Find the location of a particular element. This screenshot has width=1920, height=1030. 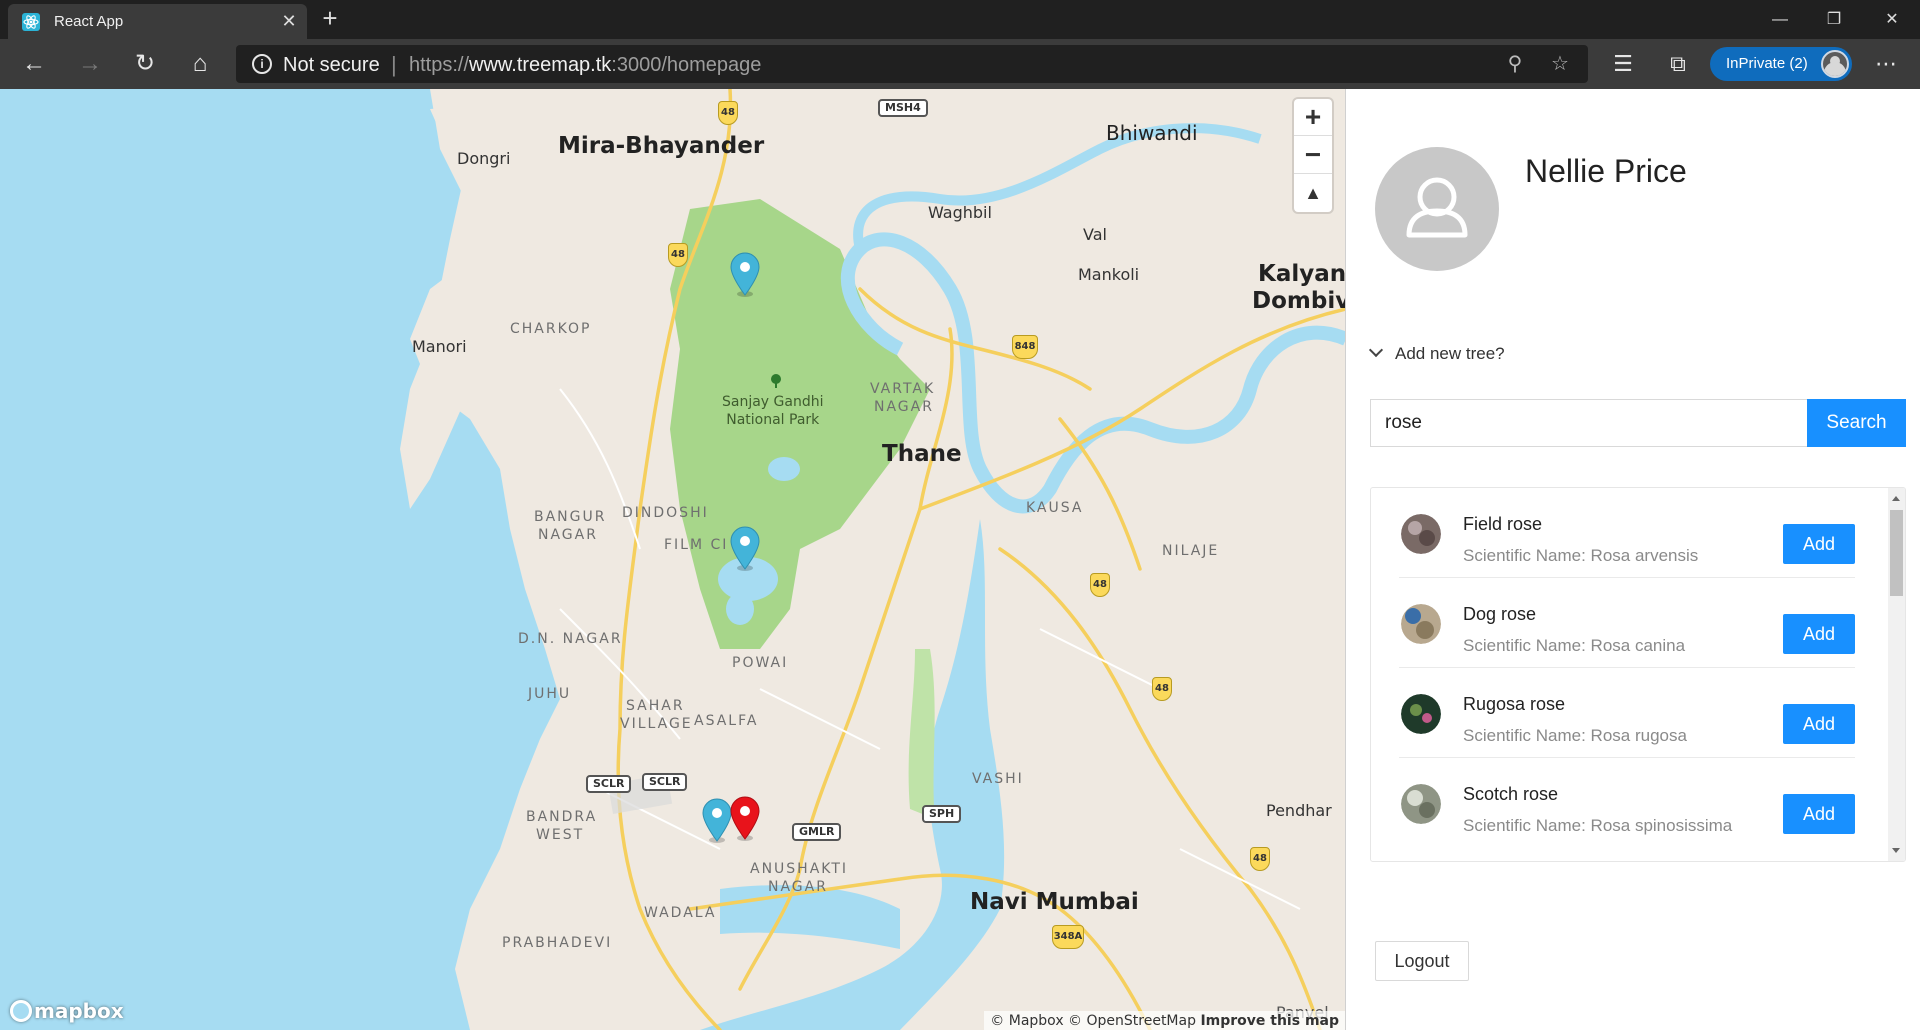

result-name: Dog rose is located at coordinates (1500, 614).